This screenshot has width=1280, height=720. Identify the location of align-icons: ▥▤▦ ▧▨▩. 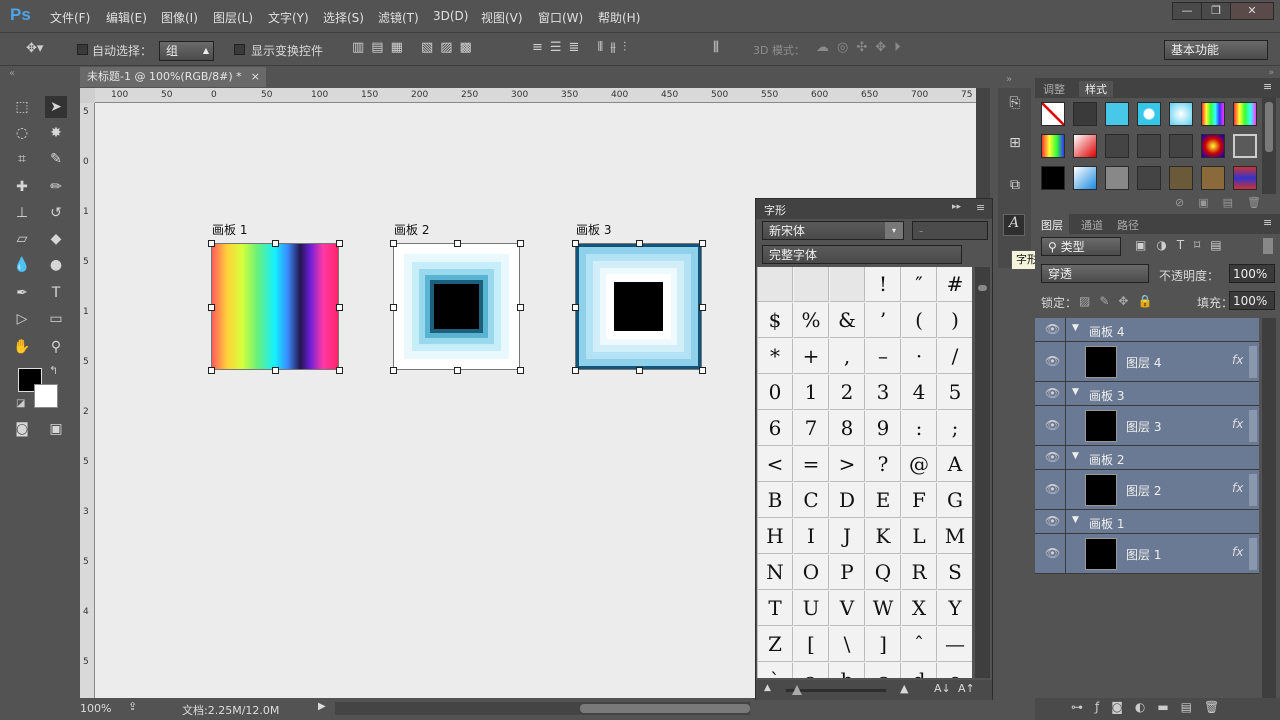
(415, 47).